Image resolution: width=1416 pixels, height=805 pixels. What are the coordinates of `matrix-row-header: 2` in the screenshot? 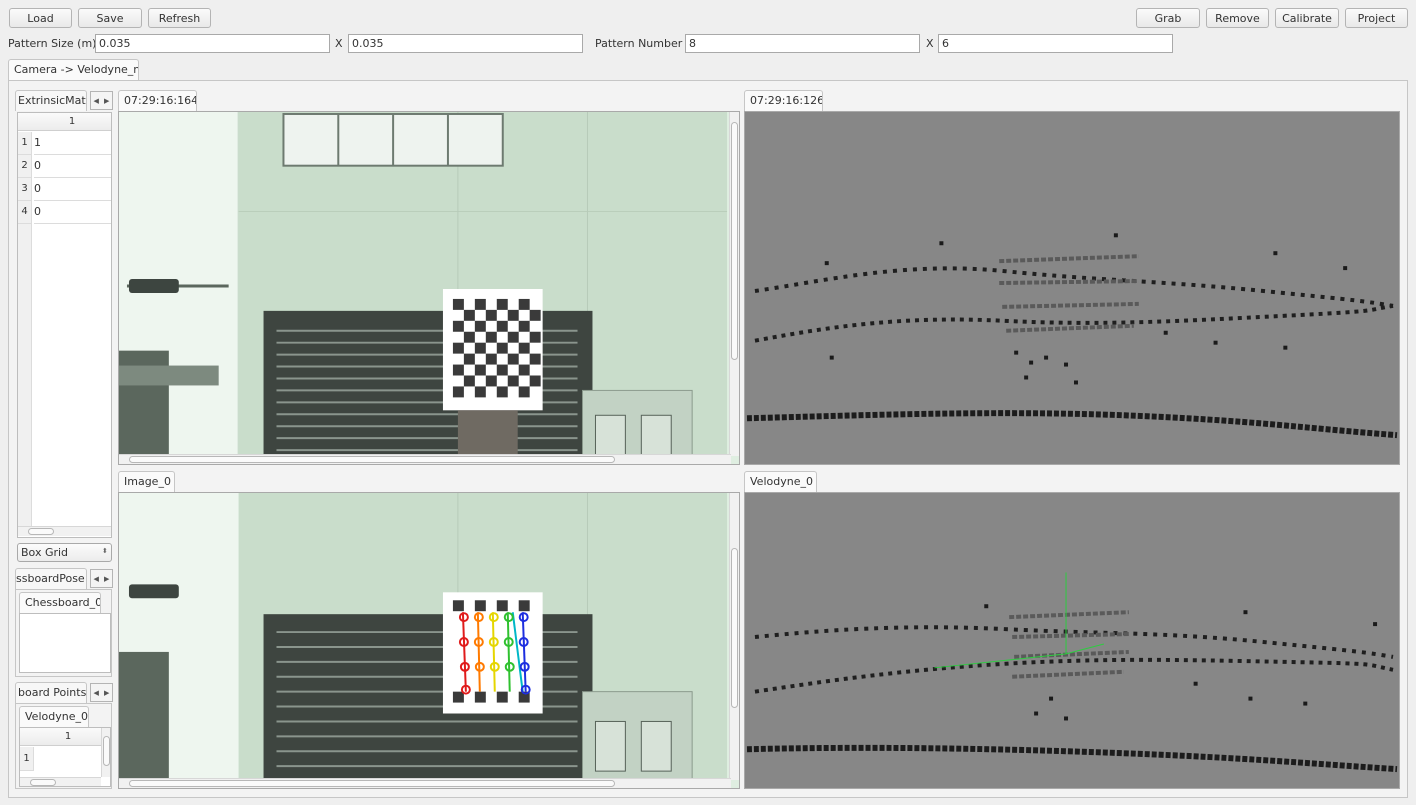 It's located at (25, 166).